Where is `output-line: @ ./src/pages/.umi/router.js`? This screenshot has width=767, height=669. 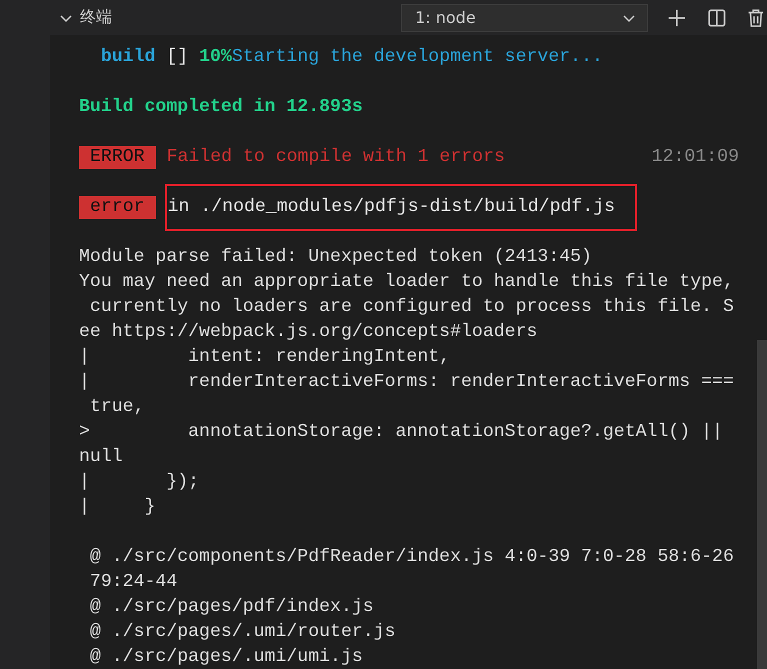 output-line: @ ./src/pages/.umi/router.js is located at coordinates (242, 632).